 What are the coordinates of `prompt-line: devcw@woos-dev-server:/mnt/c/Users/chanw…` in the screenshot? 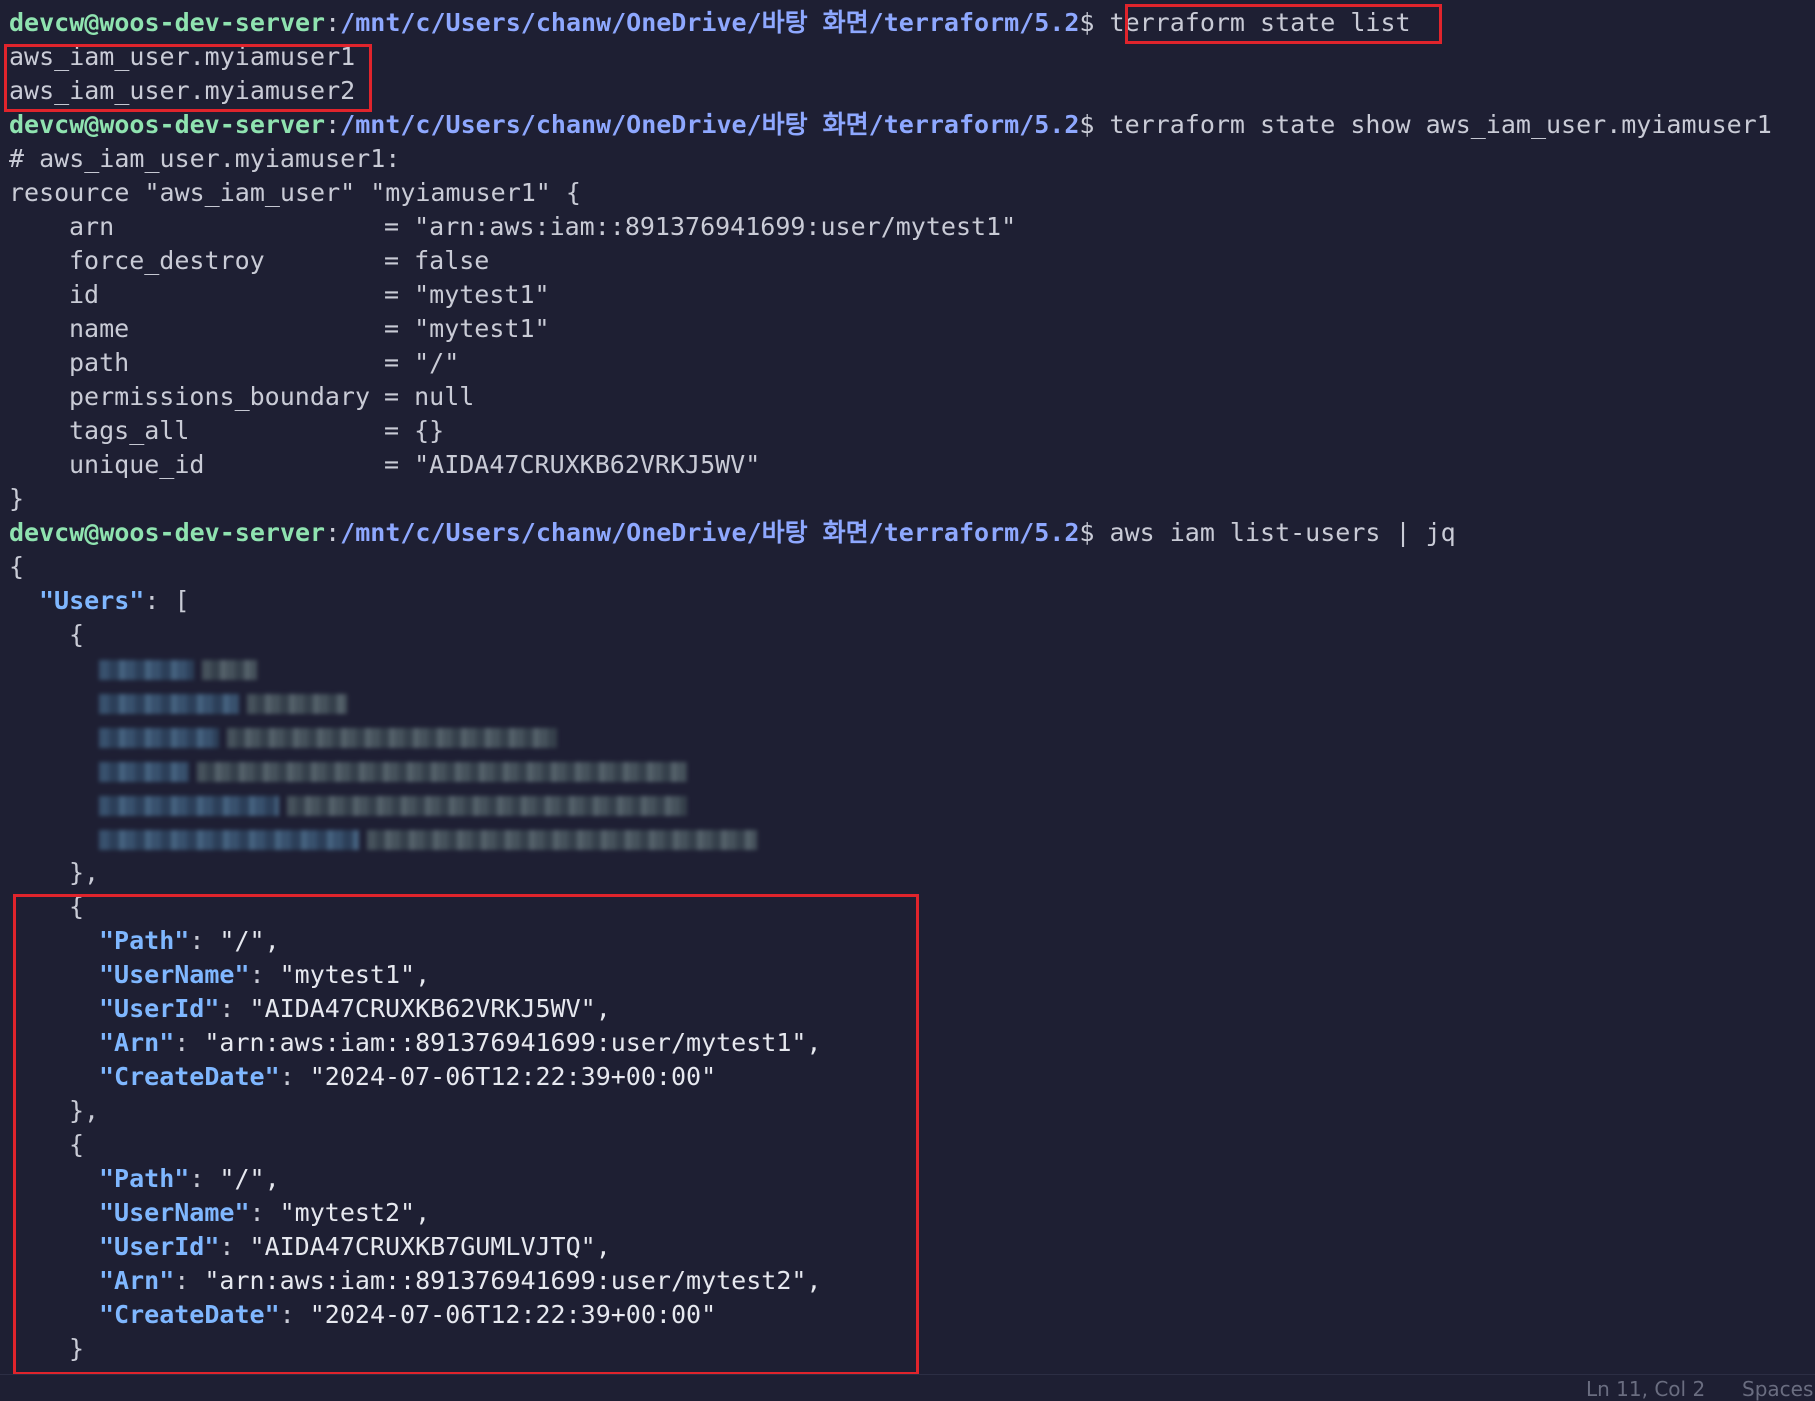 It's located at (912, 23).